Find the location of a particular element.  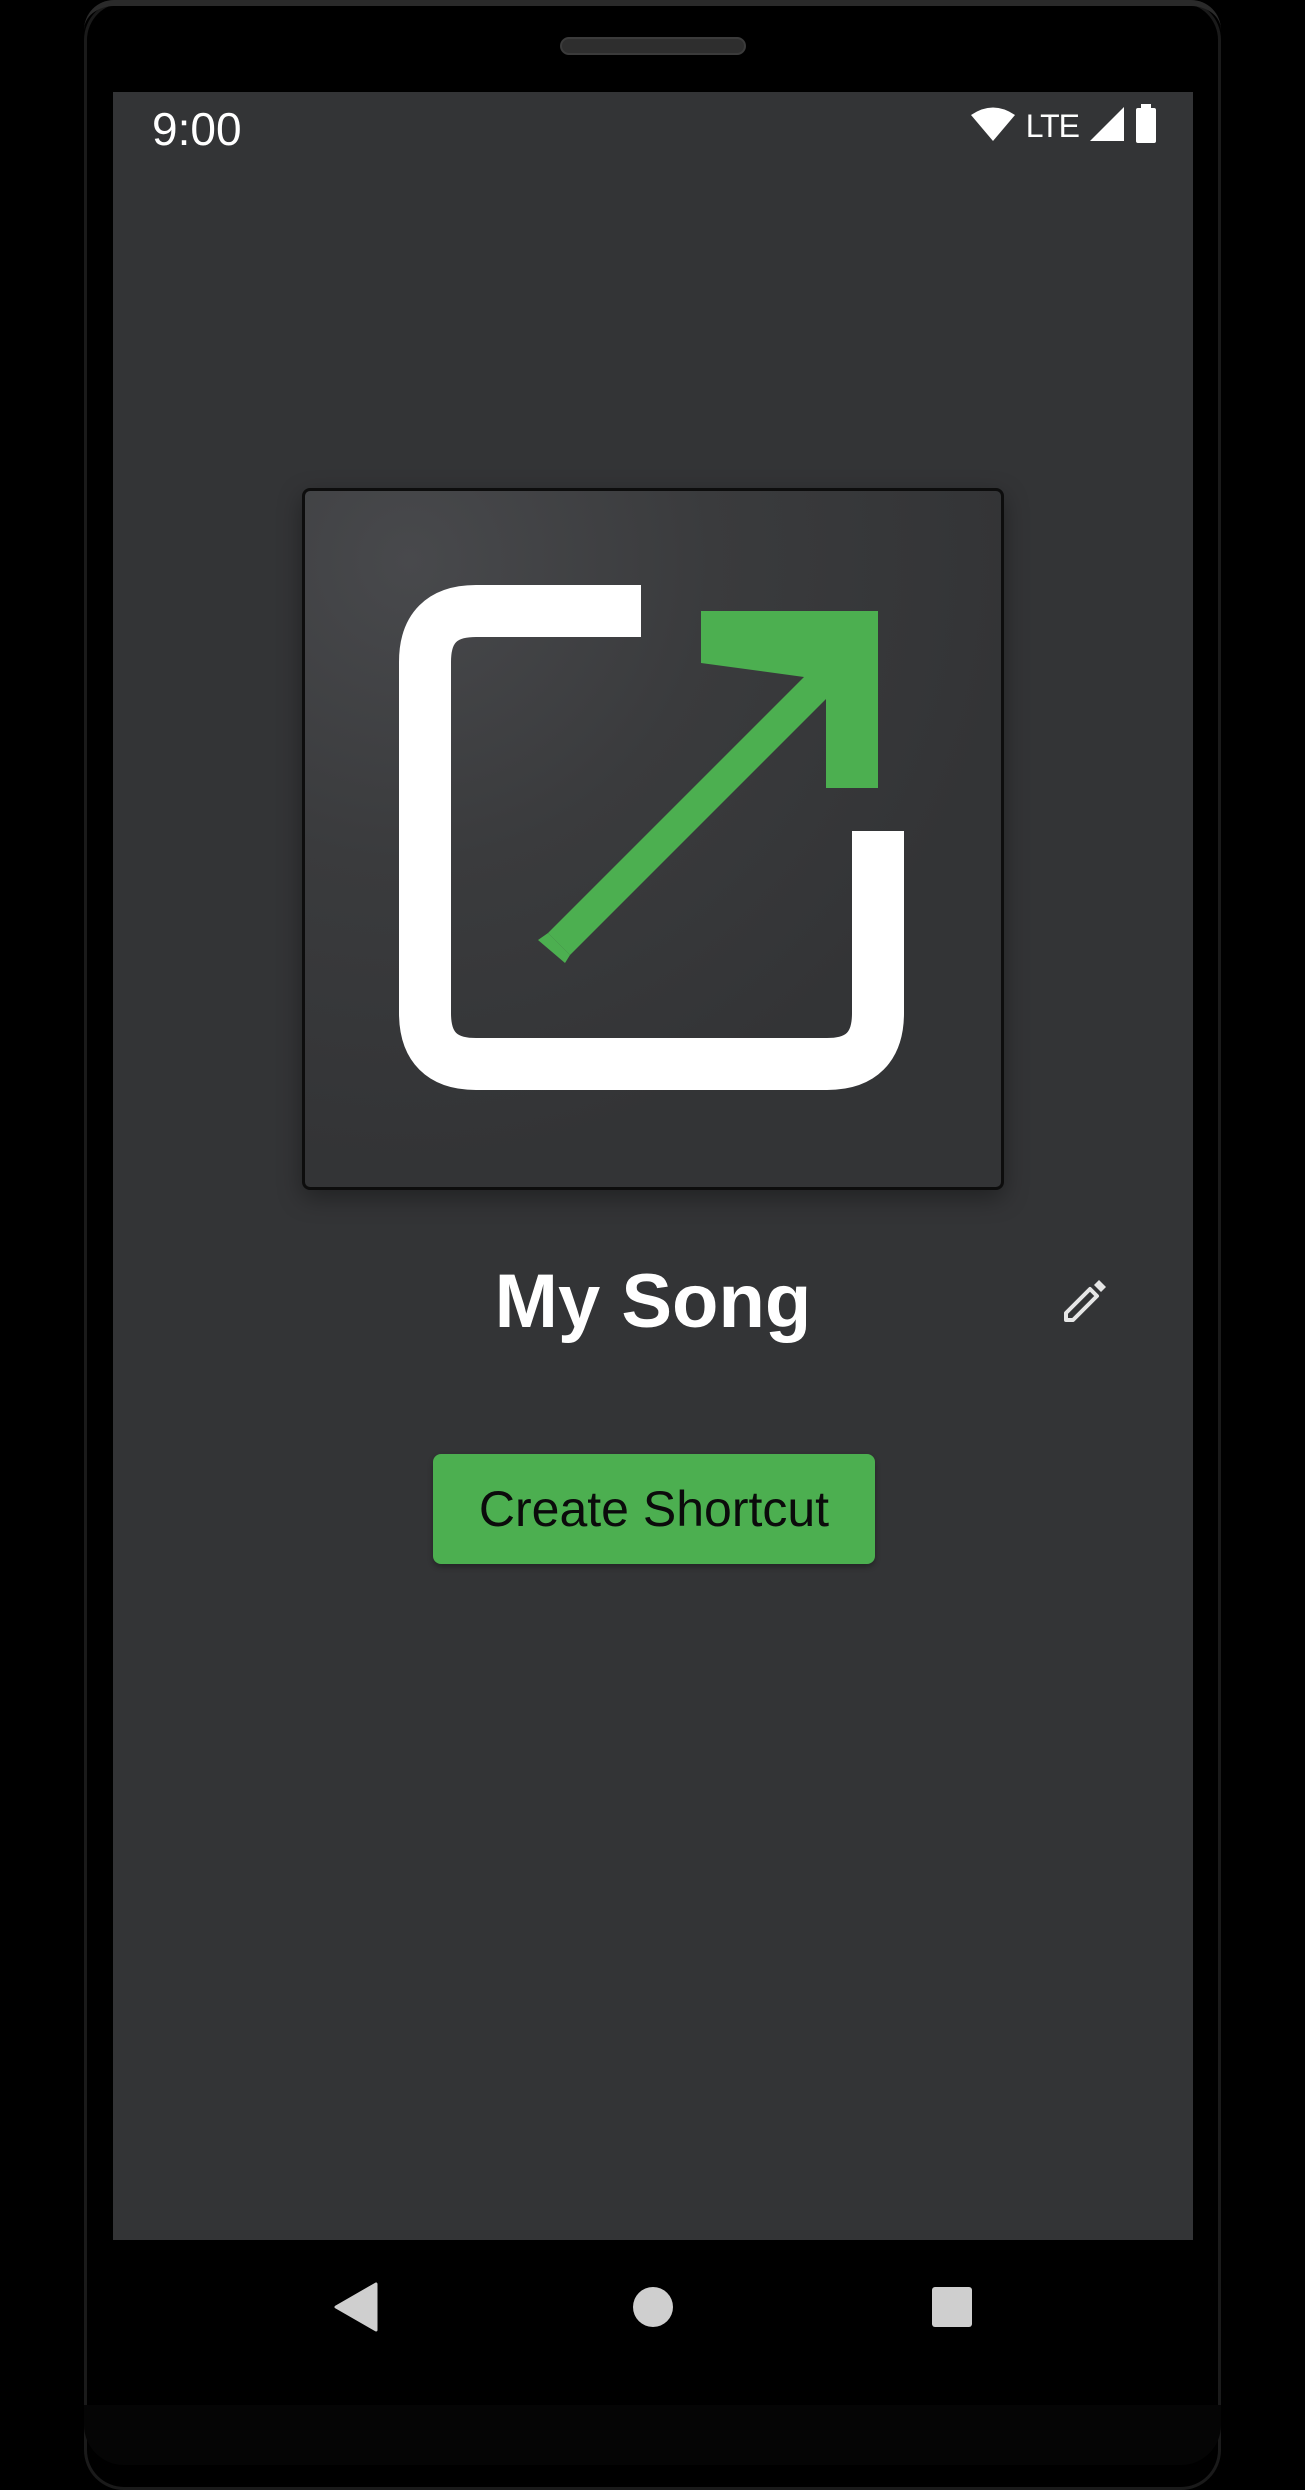

edit-name-button is located at coordinates (1086, 1300).